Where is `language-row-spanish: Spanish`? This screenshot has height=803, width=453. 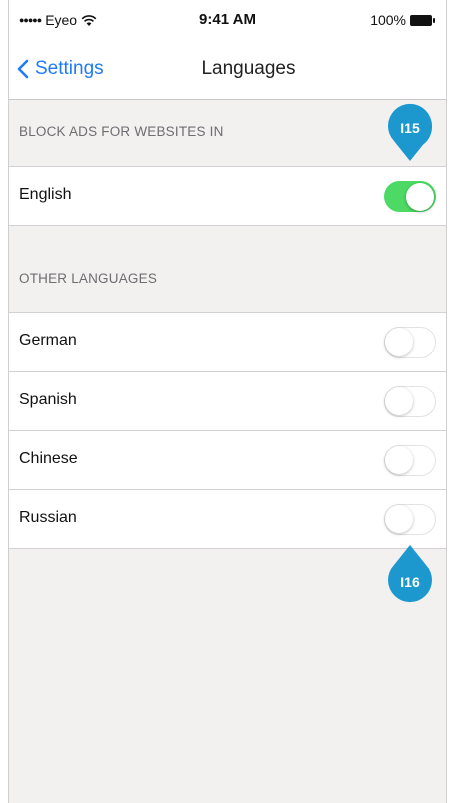
language-row-spanish: Spanish is located at coordinates (227, 400).